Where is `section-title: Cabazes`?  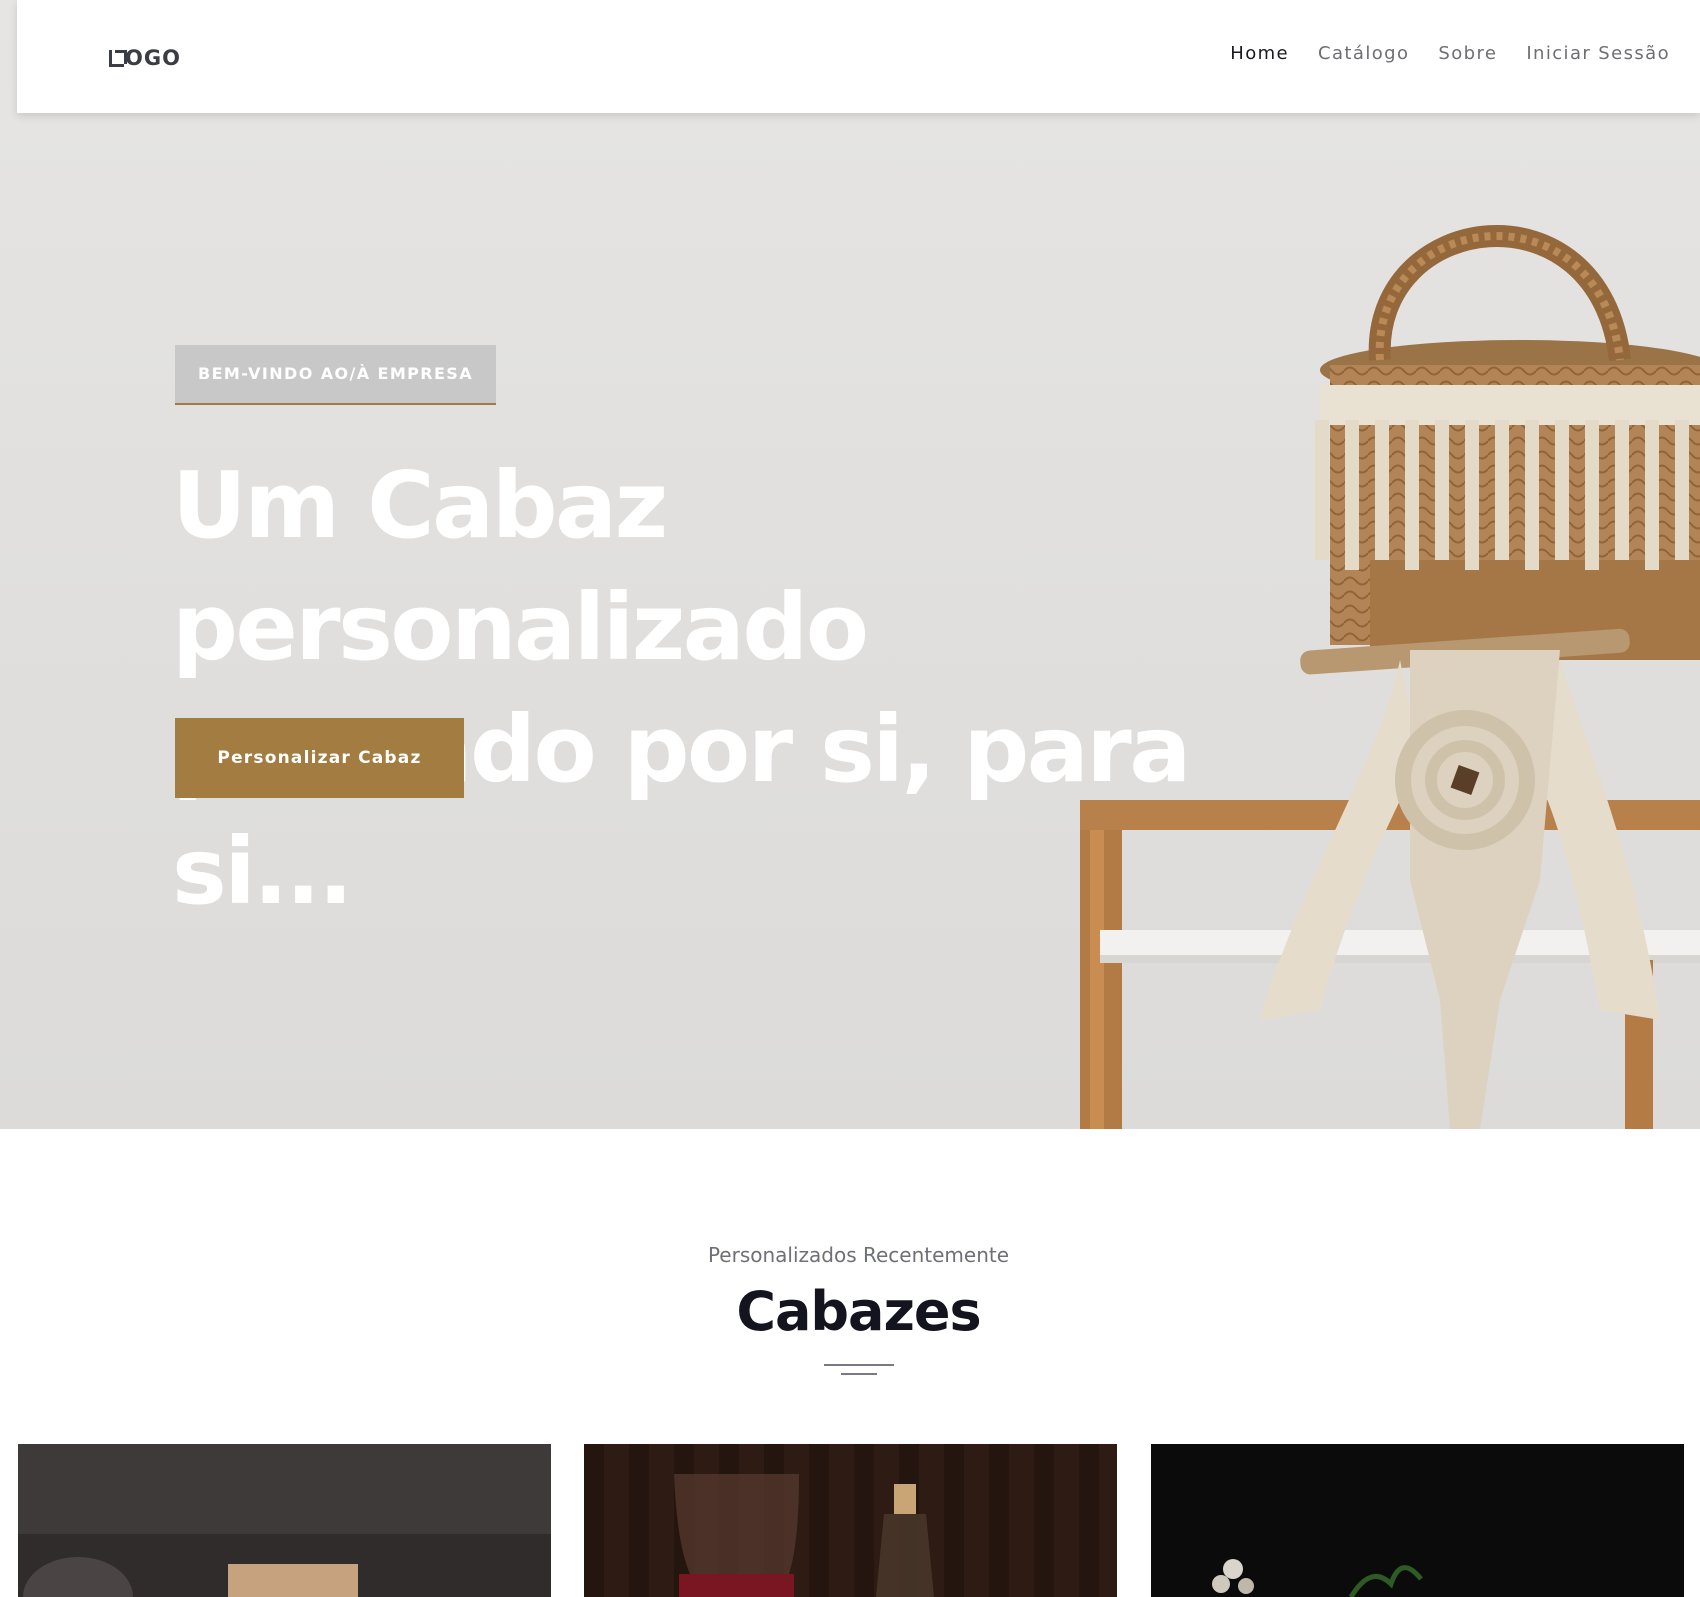
section-title: Cabazes is located at coordinates (858, 1311).